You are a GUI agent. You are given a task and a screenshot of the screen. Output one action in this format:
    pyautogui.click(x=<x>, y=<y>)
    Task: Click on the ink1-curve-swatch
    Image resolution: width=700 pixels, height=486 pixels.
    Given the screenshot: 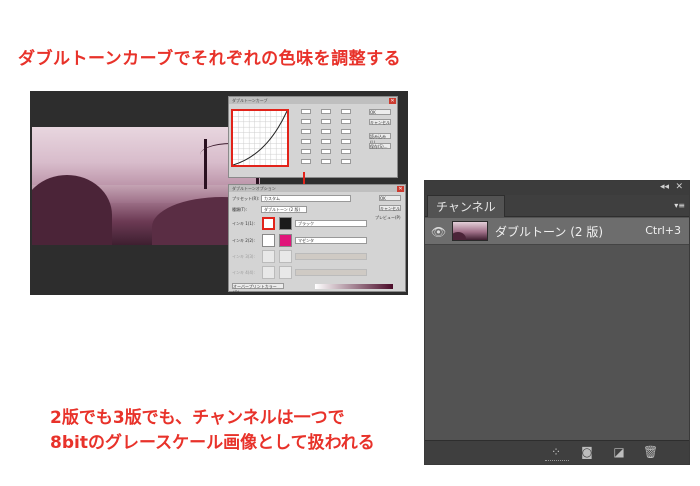 What is the action you would take?
    pyautogui.click(x=268, y=223)
    